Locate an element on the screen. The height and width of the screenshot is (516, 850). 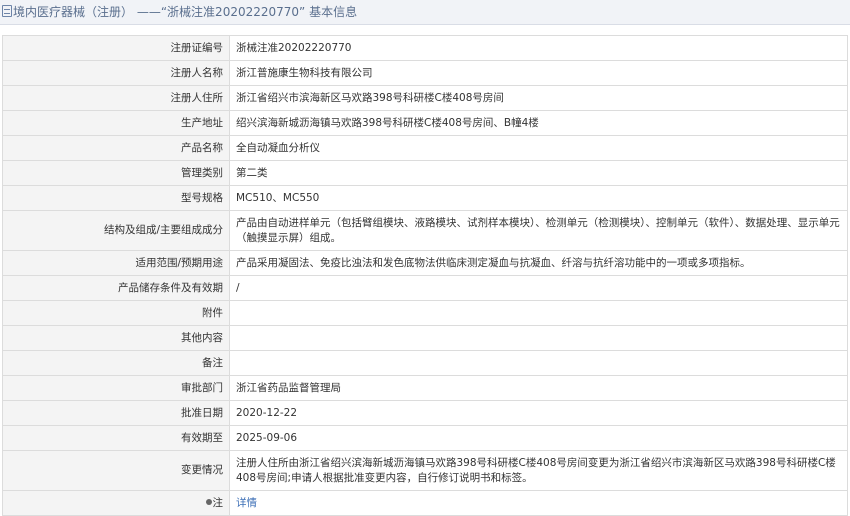
field-value: MC510、MC550 is located at coordinates (538, 198).